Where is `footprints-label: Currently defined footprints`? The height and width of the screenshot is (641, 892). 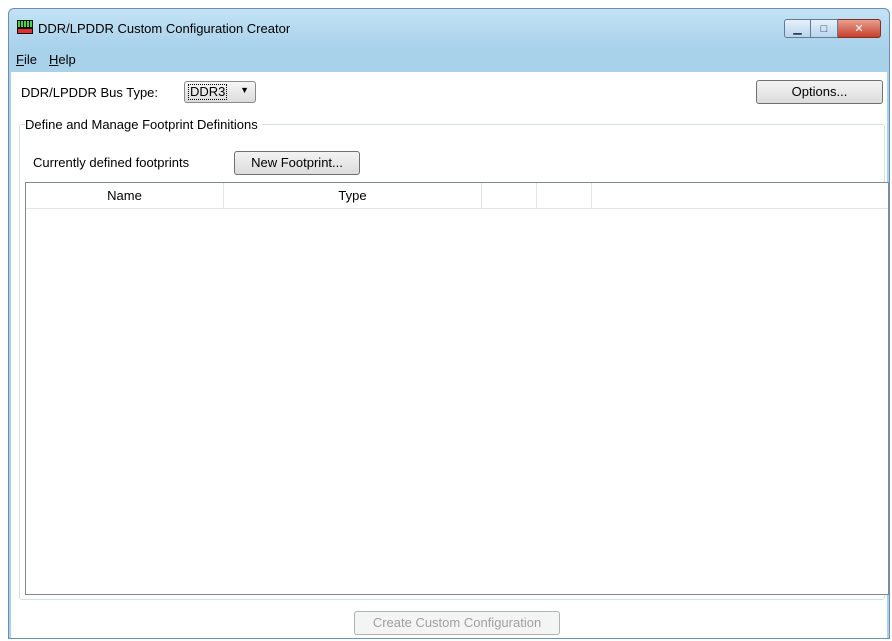
footprints-label: Currently defined footprints is located at coordinates (111, 162).